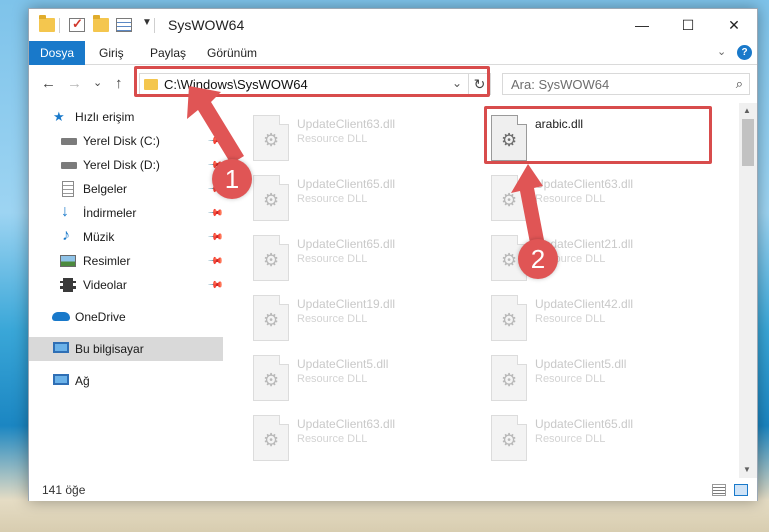 The height and width of the screenshot is (532, 769). I want to click on network-icon, so click(61, 379).